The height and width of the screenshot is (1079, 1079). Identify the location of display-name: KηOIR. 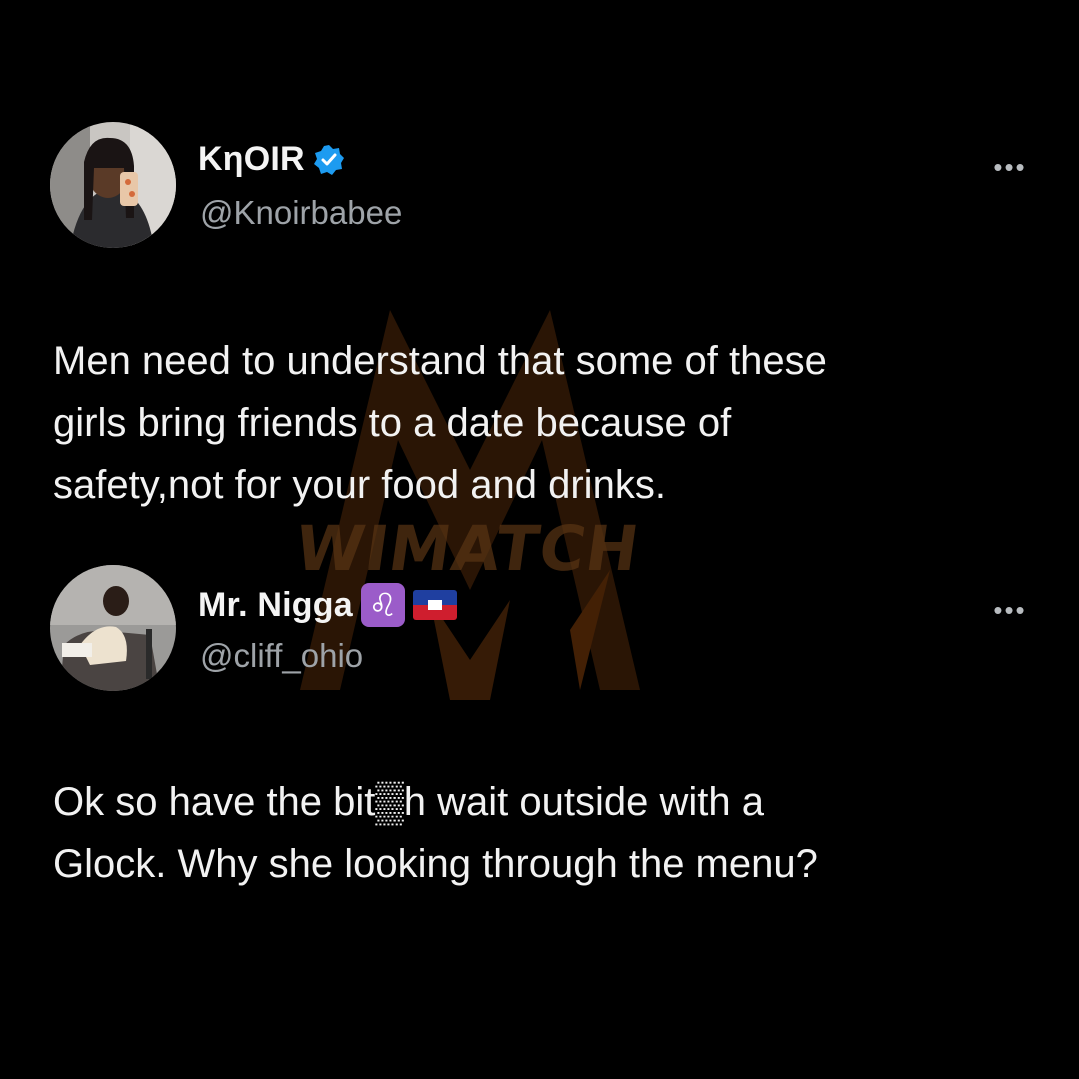
(251, 159).